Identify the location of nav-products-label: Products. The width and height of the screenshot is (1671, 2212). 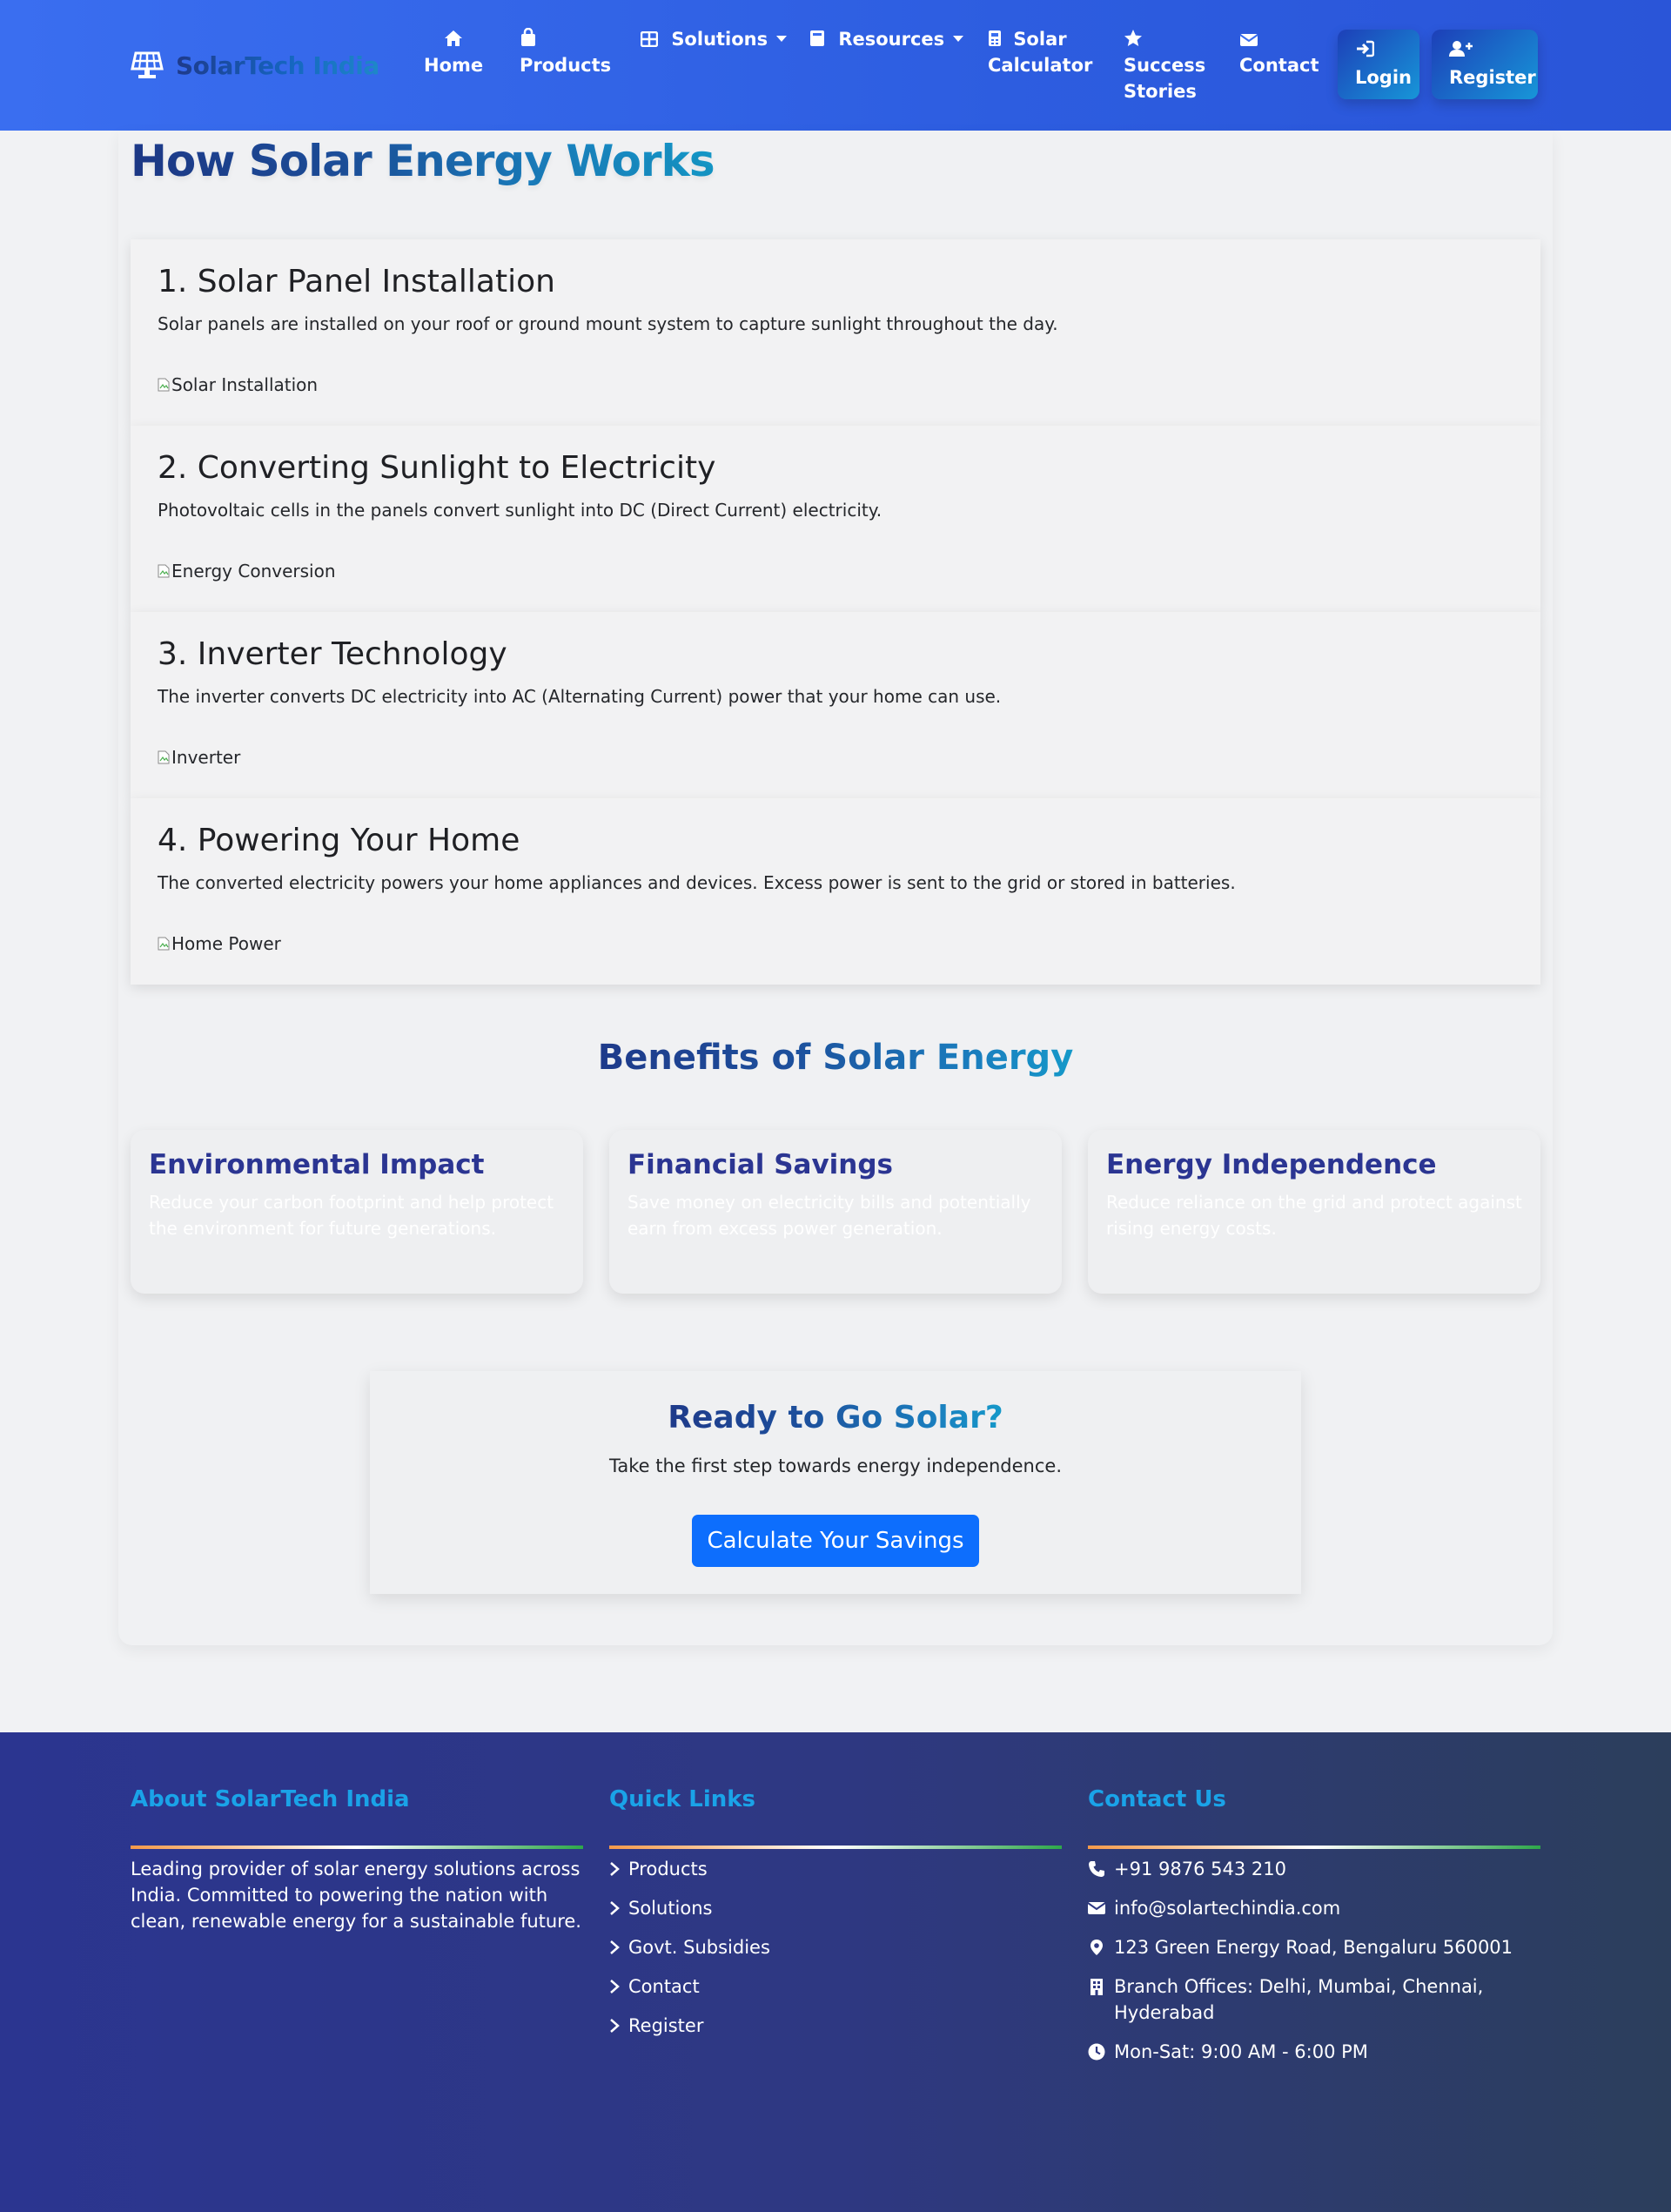
(566, 65).